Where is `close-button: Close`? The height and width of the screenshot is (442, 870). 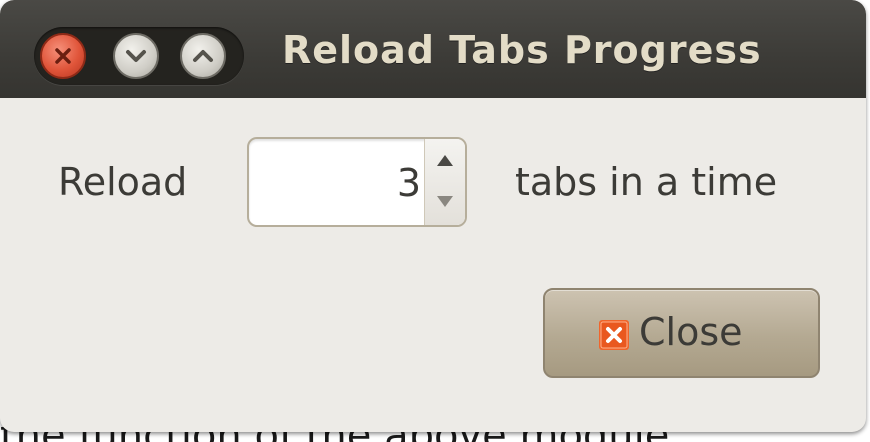
close-button: Close is located at coordinates (681, 333).